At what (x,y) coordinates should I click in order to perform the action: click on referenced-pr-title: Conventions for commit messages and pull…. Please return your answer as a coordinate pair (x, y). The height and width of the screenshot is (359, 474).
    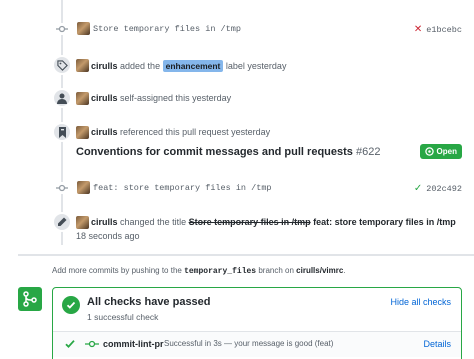
    Looking at the image, I should click on (228, 152).